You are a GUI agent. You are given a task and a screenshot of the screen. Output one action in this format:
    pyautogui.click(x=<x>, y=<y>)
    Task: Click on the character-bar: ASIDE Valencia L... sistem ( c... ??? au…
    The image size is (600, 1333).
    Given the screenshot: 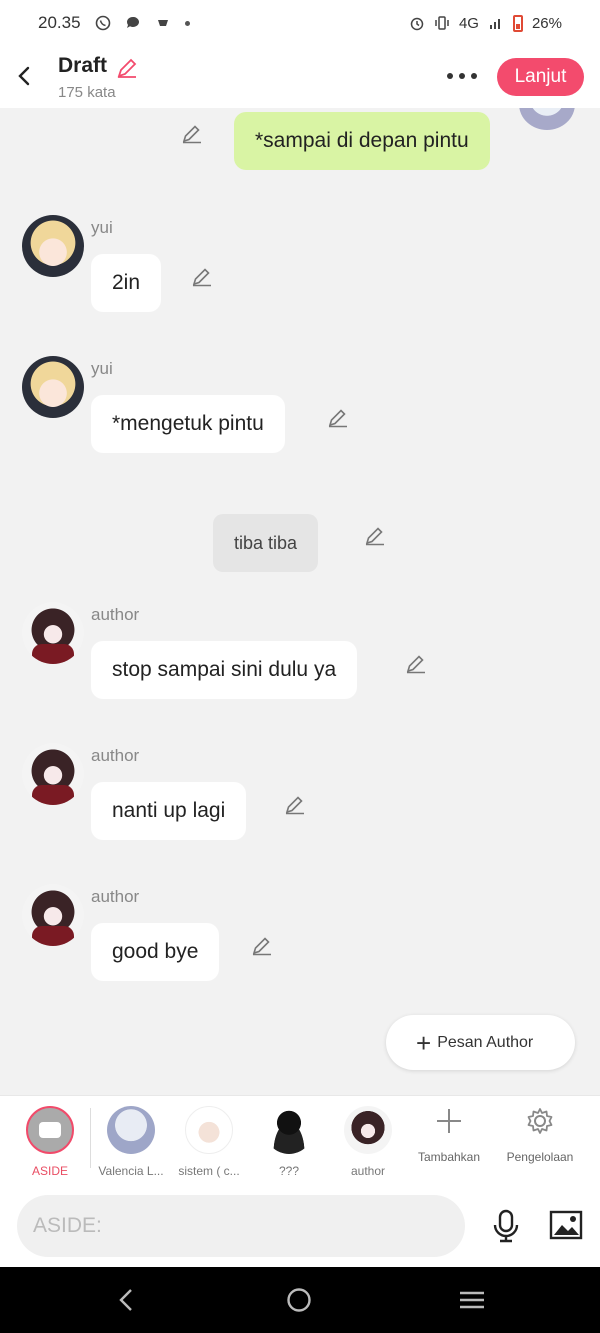 What is the action you would take?
    pyautogui.click(x=300, y=1141)
    